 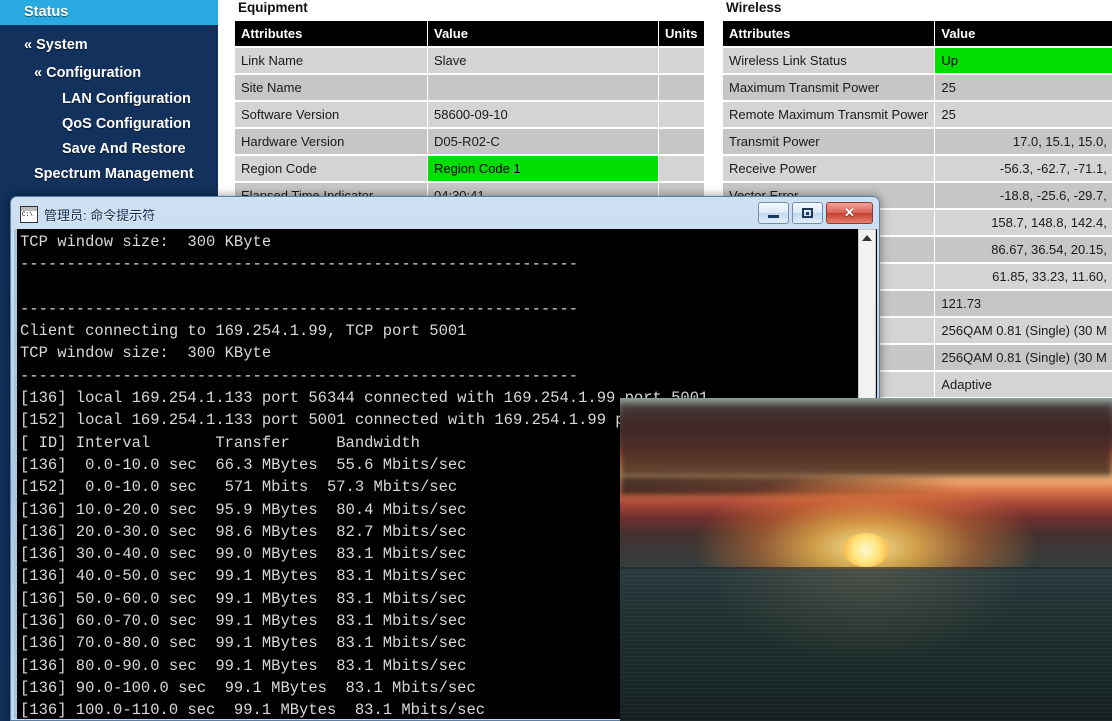 I want to click on table-row: Receive Power -56.3, -62.7, -71.1,, so click(x=917, y=168).